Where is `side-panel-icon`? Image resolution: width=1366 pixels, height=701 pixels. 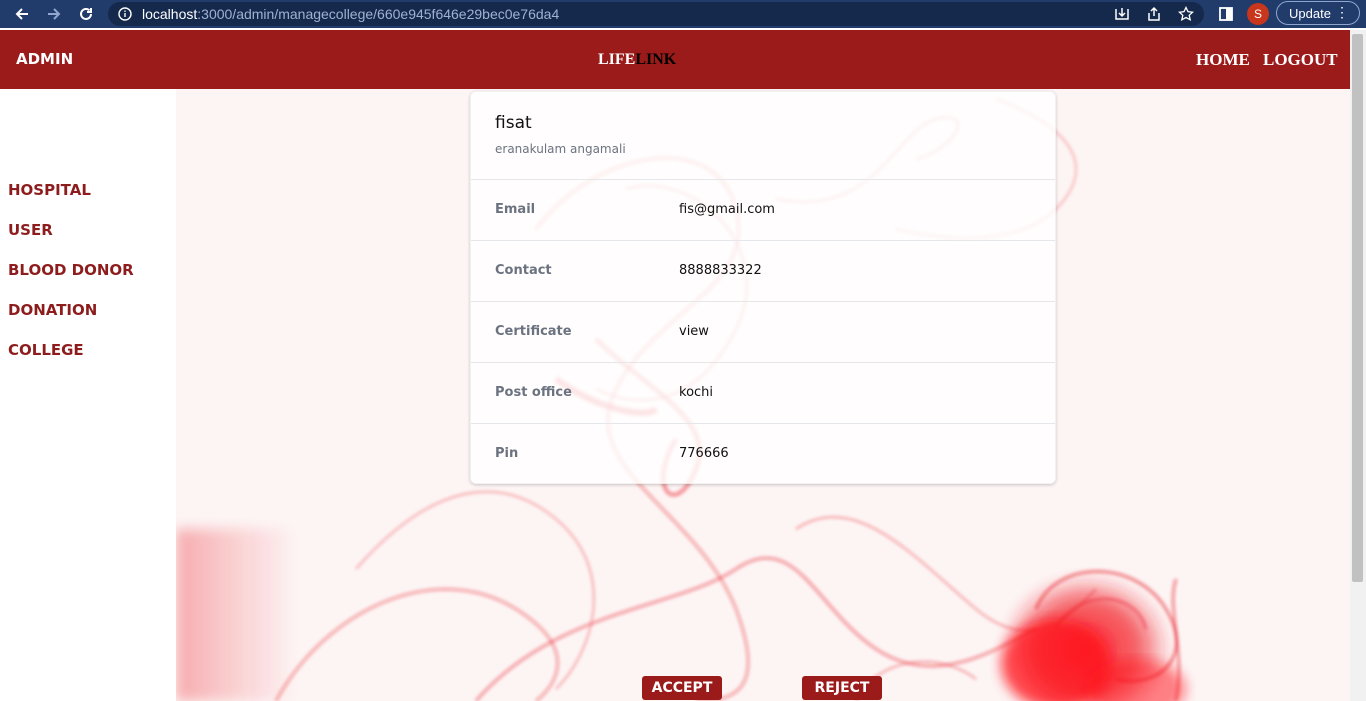 side-panel-icon is located at coordinates (1226, 14).